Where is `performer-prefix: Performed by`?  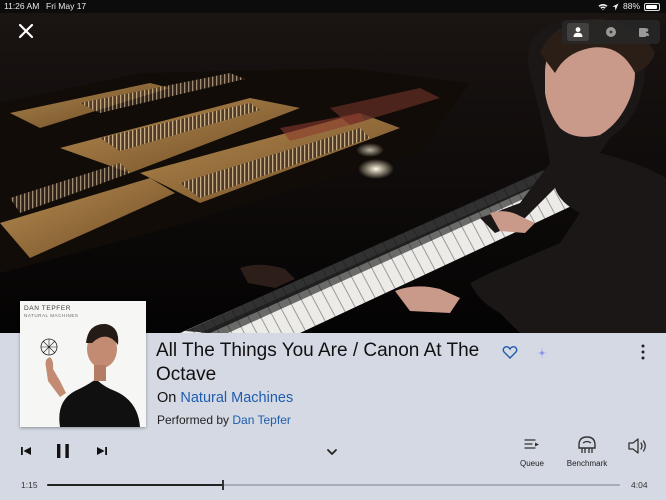 performer-prefix: Performed by is located at coordinates (193, 420).